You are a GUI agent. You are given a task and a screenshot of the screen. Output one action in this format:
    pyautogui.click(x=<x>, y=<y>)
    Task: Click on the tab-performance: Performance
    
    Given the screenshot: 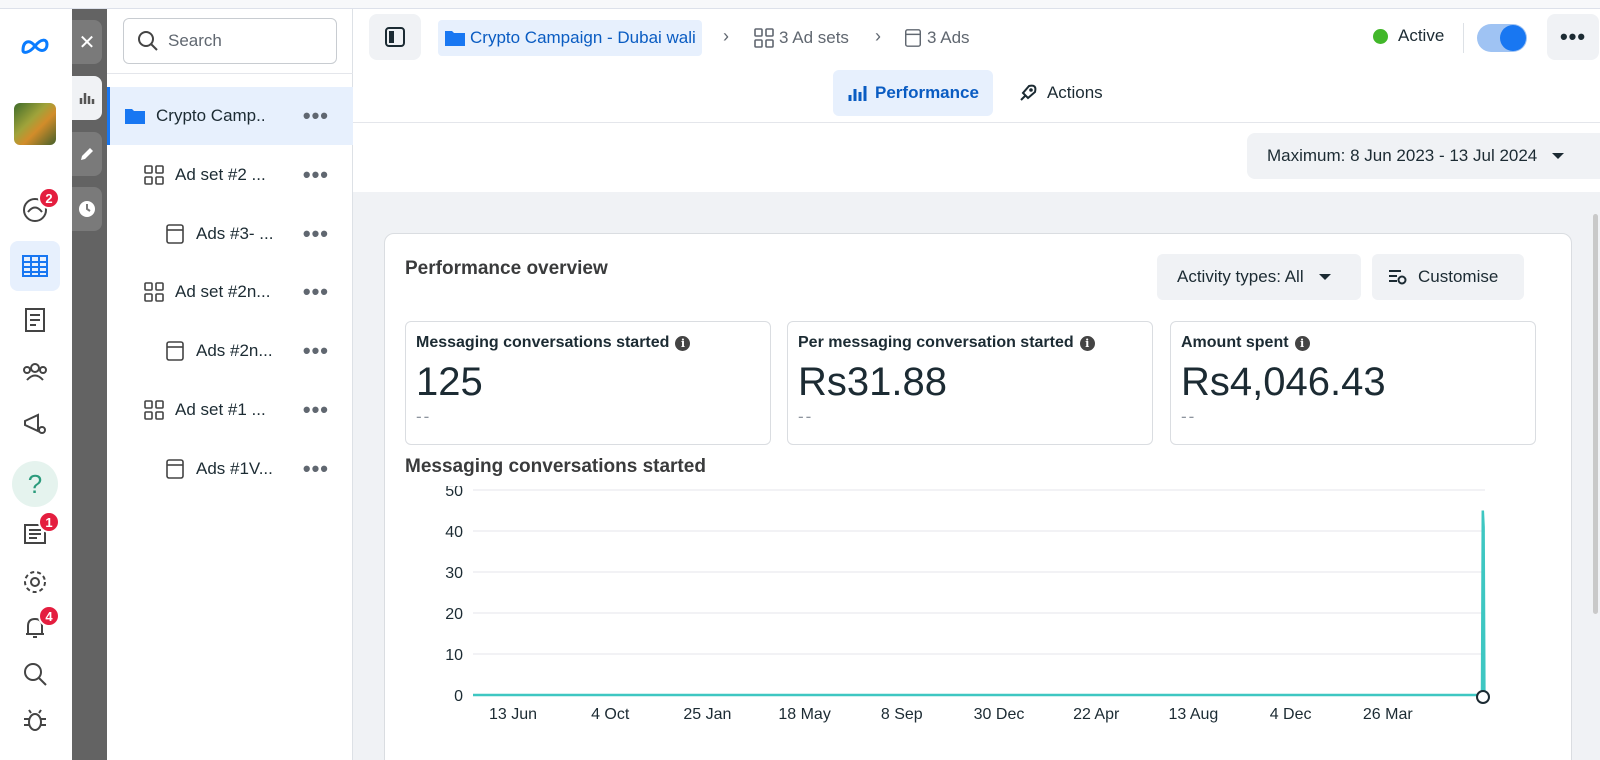 What is the action you would take?
    pyautogui.click(x=913, y=93)
    